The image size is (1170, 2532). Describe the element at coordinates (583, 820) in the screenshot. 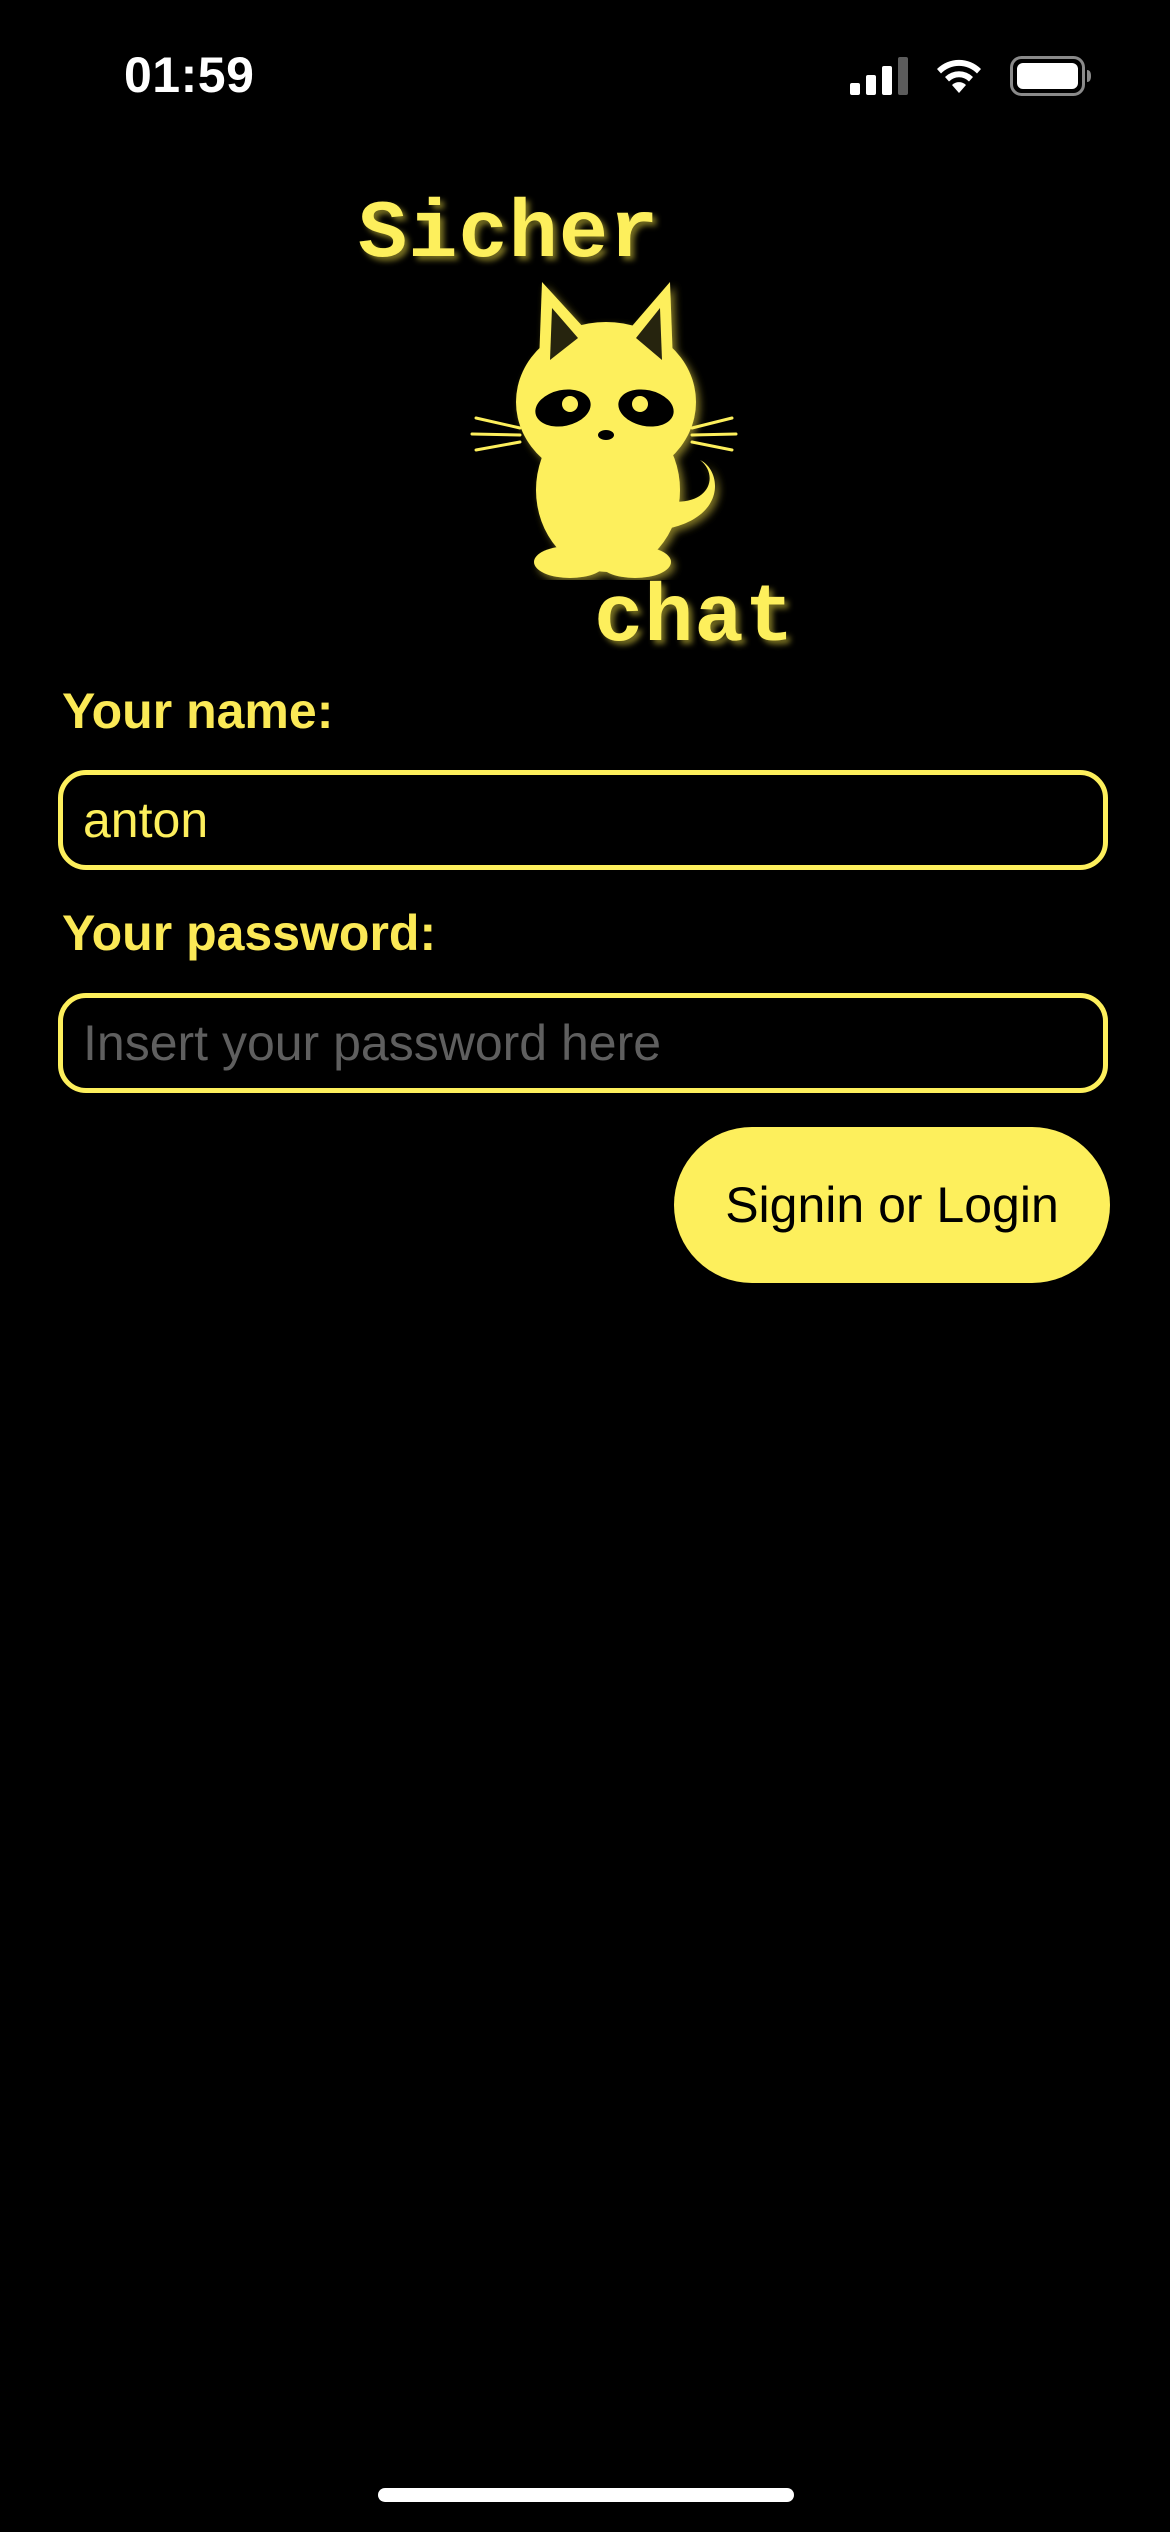

I see `name-input` at that location.